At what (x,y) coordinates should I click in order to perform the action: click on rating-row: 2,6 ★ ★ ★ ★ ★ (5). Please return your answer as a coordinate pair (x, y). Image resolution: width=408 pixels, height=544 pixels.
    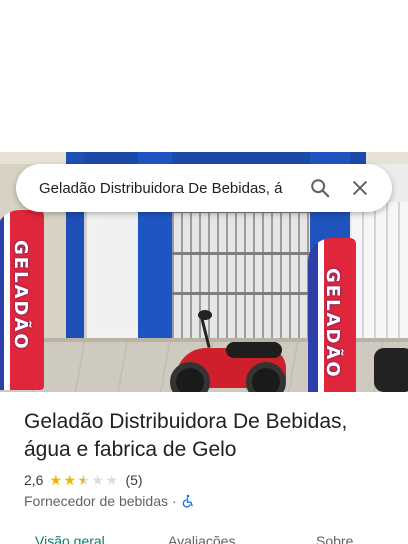
    Looking at the image, I should click on (83, 480).